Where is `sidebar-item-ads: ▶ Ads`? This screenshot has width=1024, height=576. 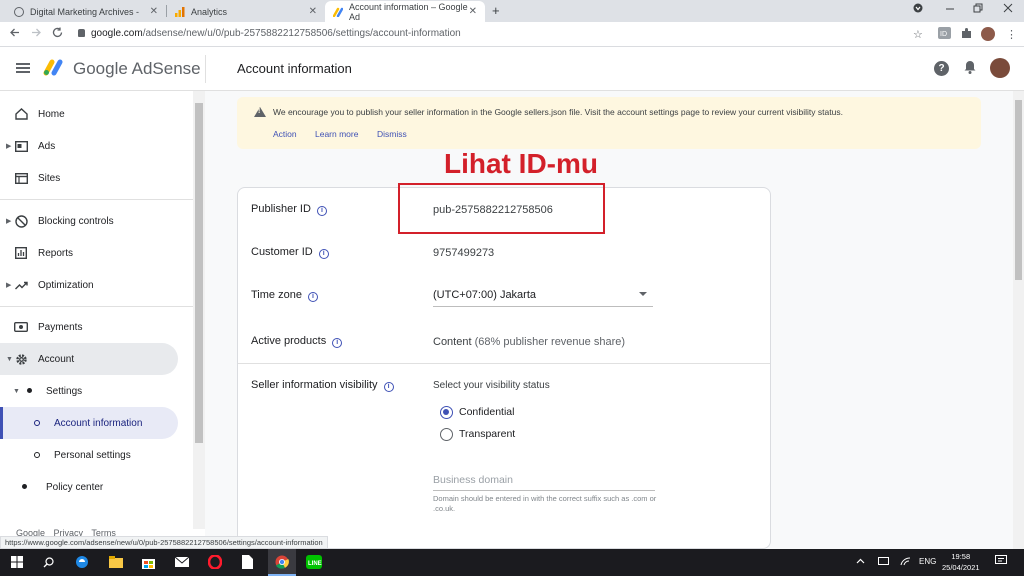 sidebar-item-ads: ▶ Ads is located at coordinates (96, 146).